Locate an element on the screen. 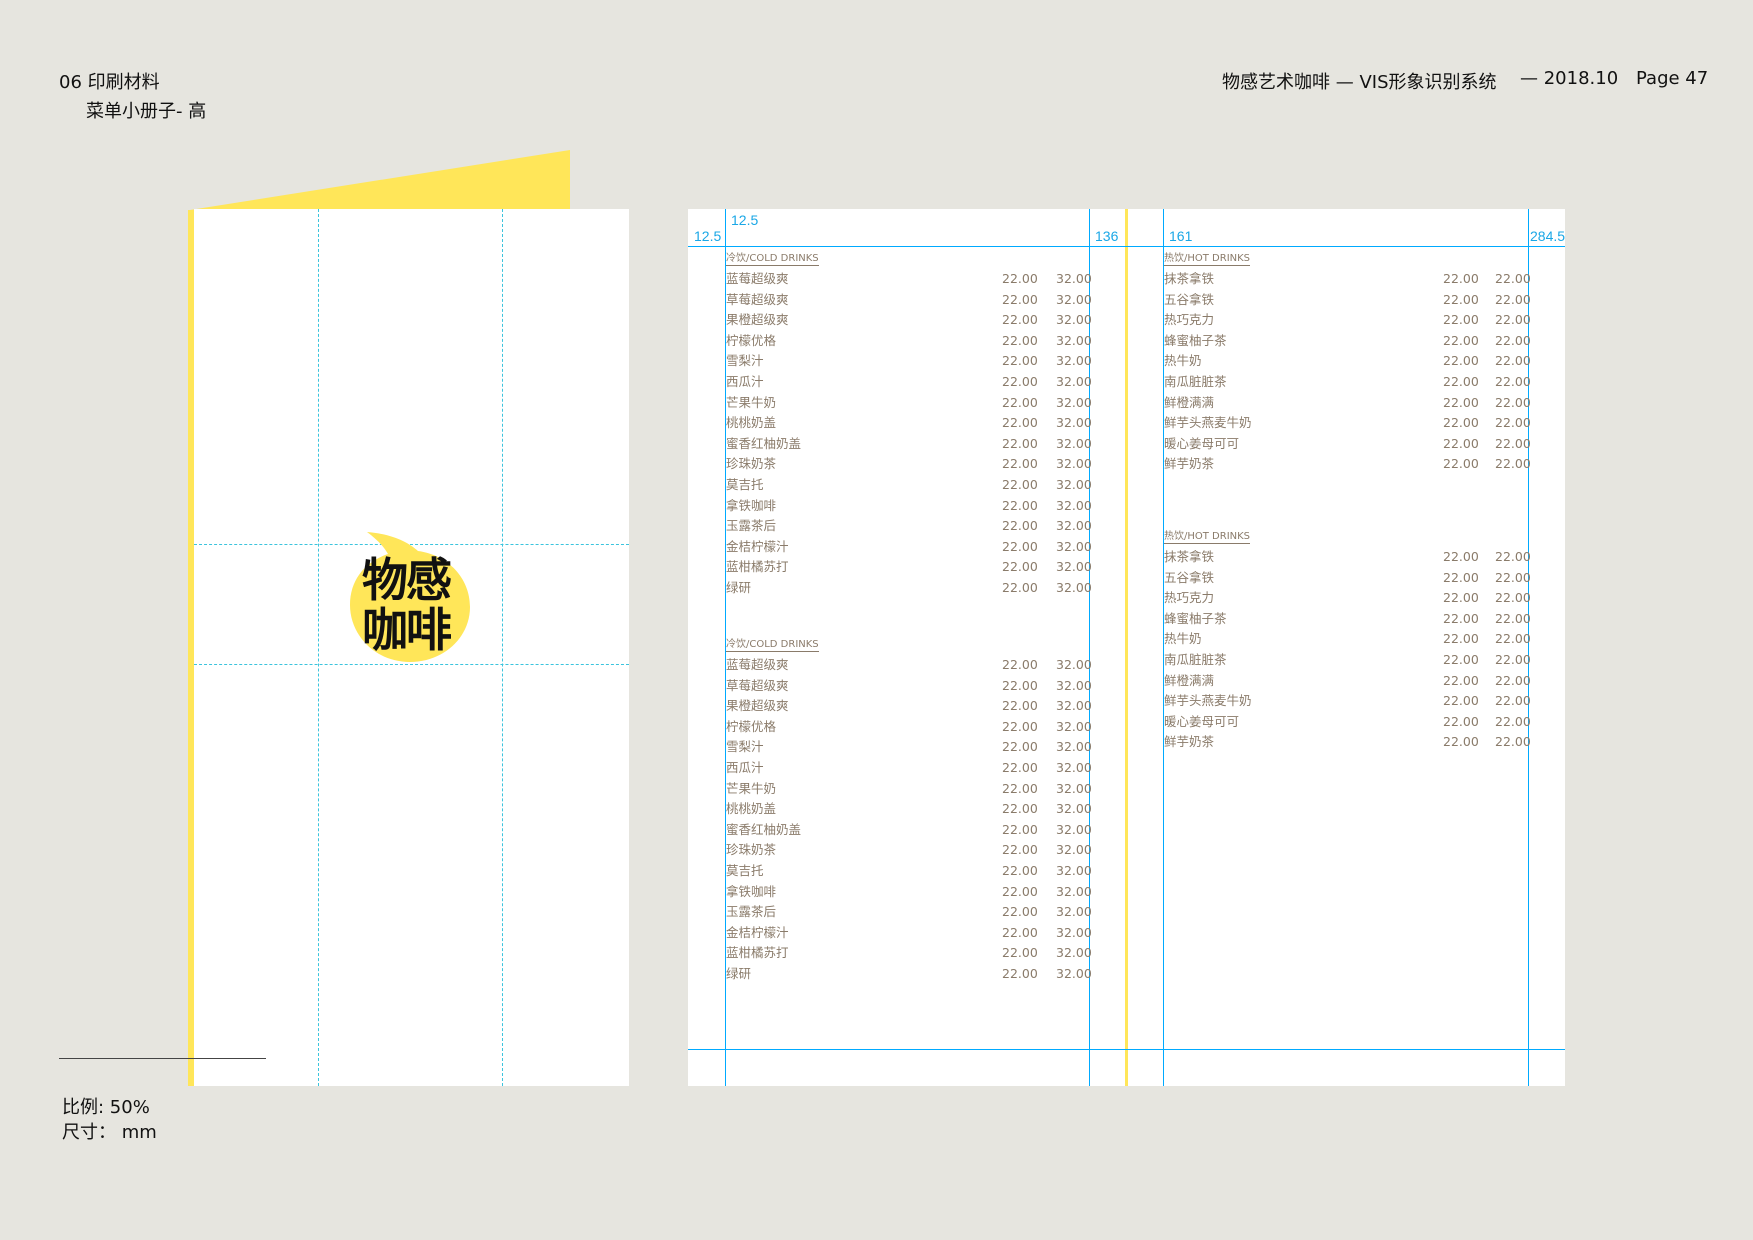 This screenshot has width=1753, height=1240. menu-item-name: 玉露茶后 is located at coordinates (751, 526).